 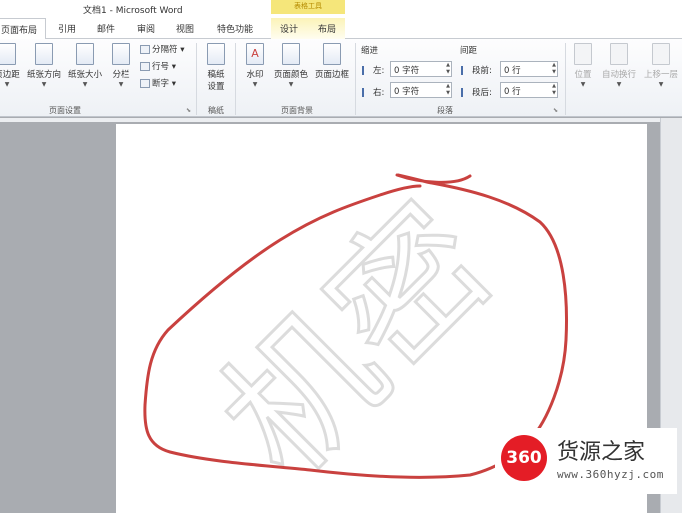 I want to click on position-label: 位置, so click(x=583, y=75).